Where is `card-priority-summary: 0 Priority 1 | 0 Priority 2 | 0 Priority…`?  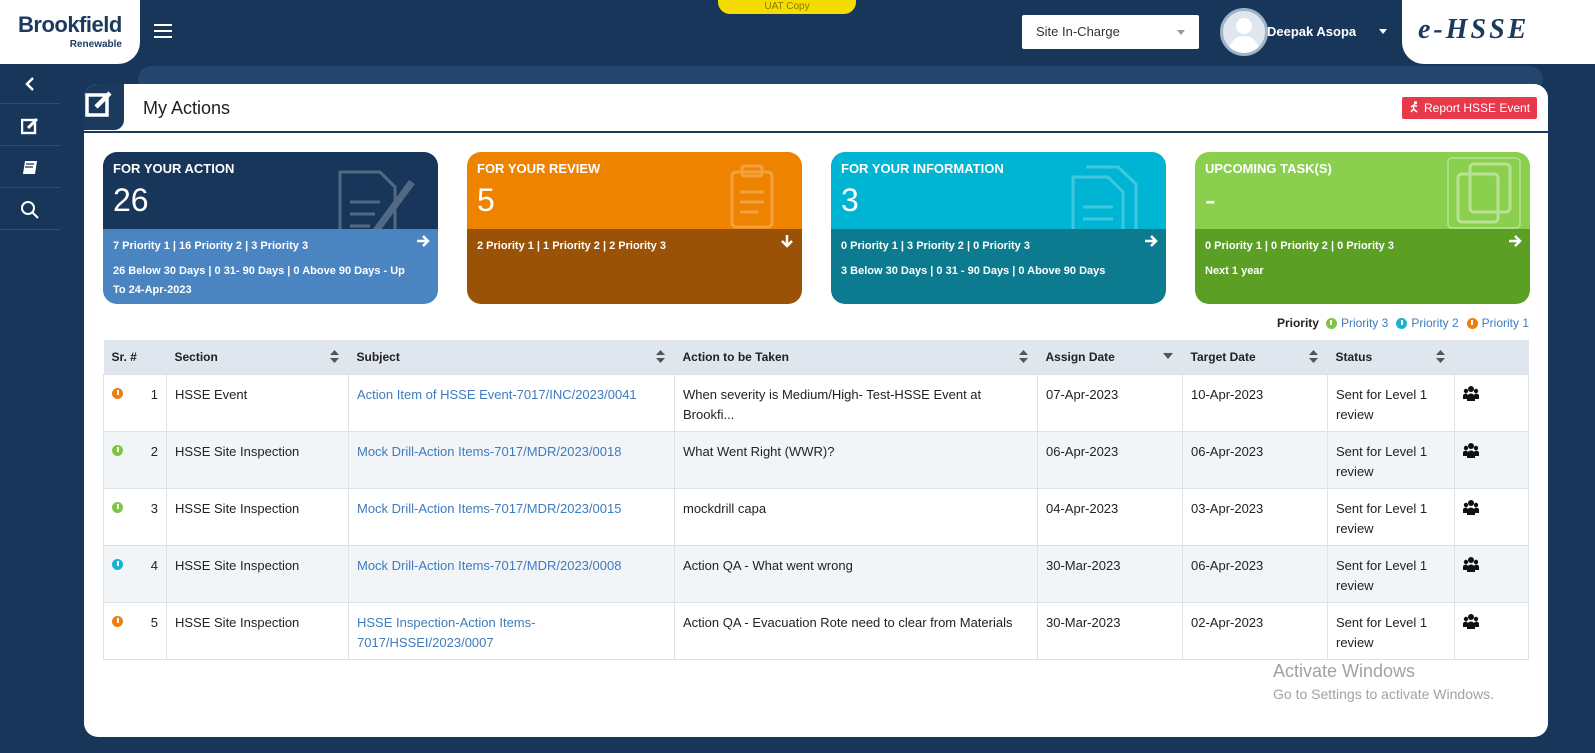
card-priority-summary: 0 Priority 1 | 0 Priority 2 | 0 Priority… is located at coordinates (1299, 246).